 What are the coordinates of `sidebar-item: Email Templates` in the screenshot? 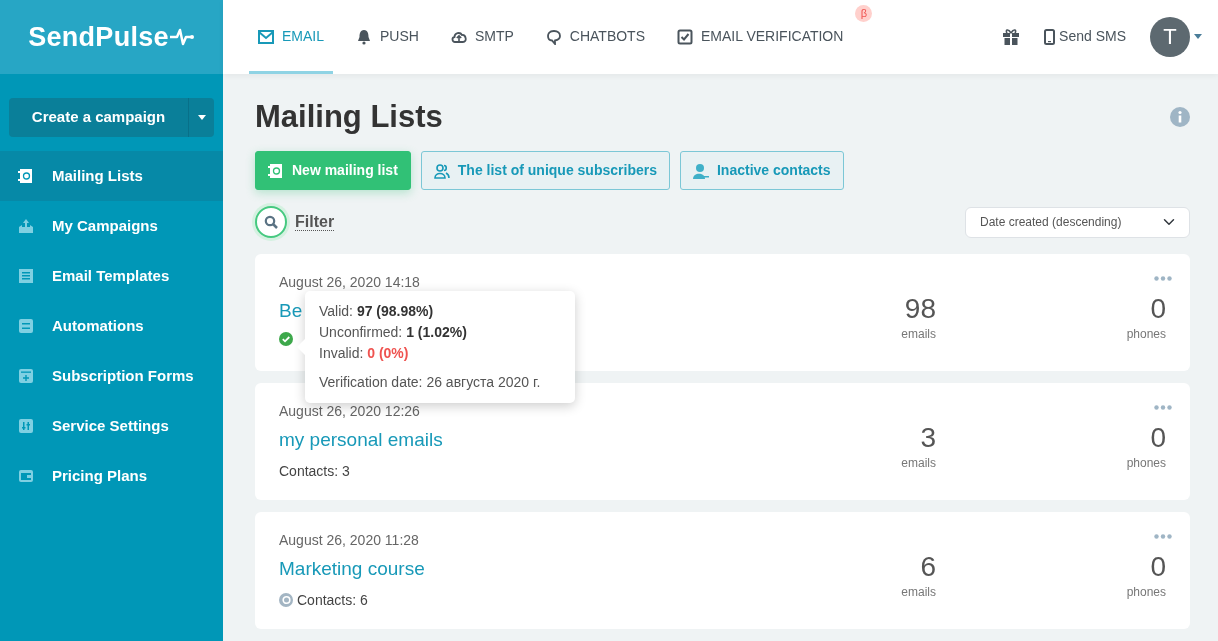 It's located at (111, 276).